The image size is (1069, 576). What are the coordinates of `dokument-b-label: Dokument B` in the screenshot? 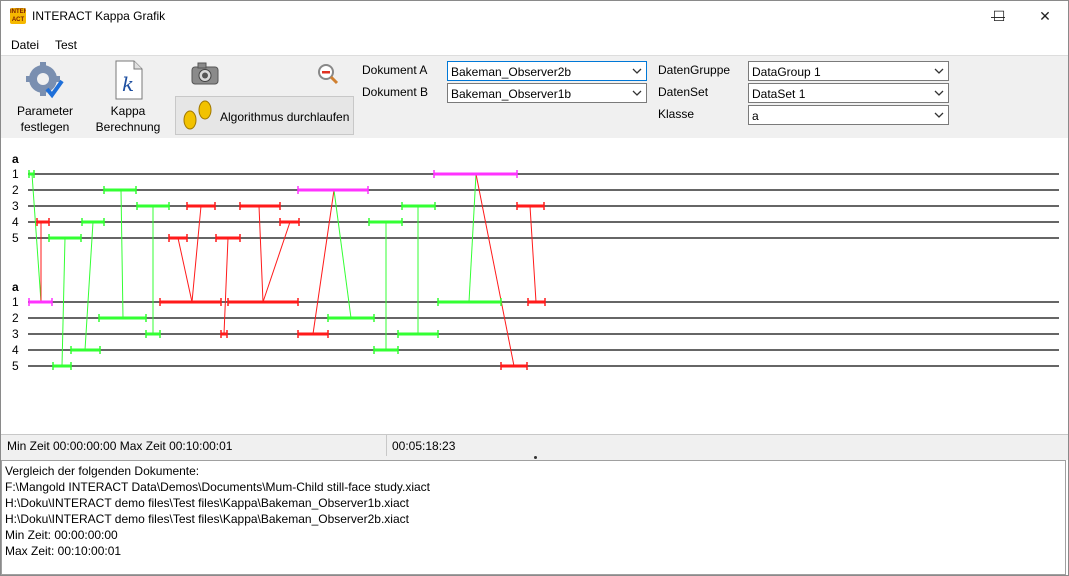 It's located at (395, 92).